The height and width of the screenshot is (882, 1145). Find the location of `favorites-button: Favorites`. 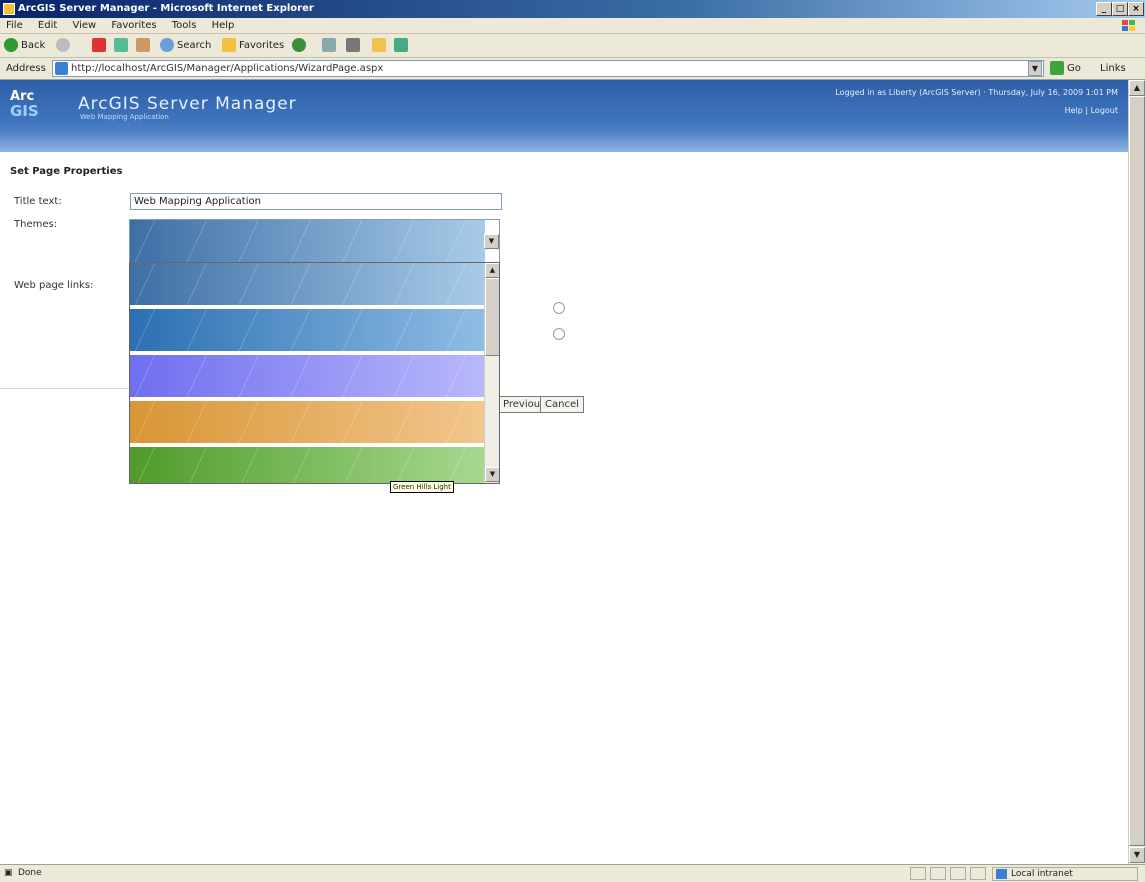

favorites-button: Favorites is located at coordinates (253, 46).